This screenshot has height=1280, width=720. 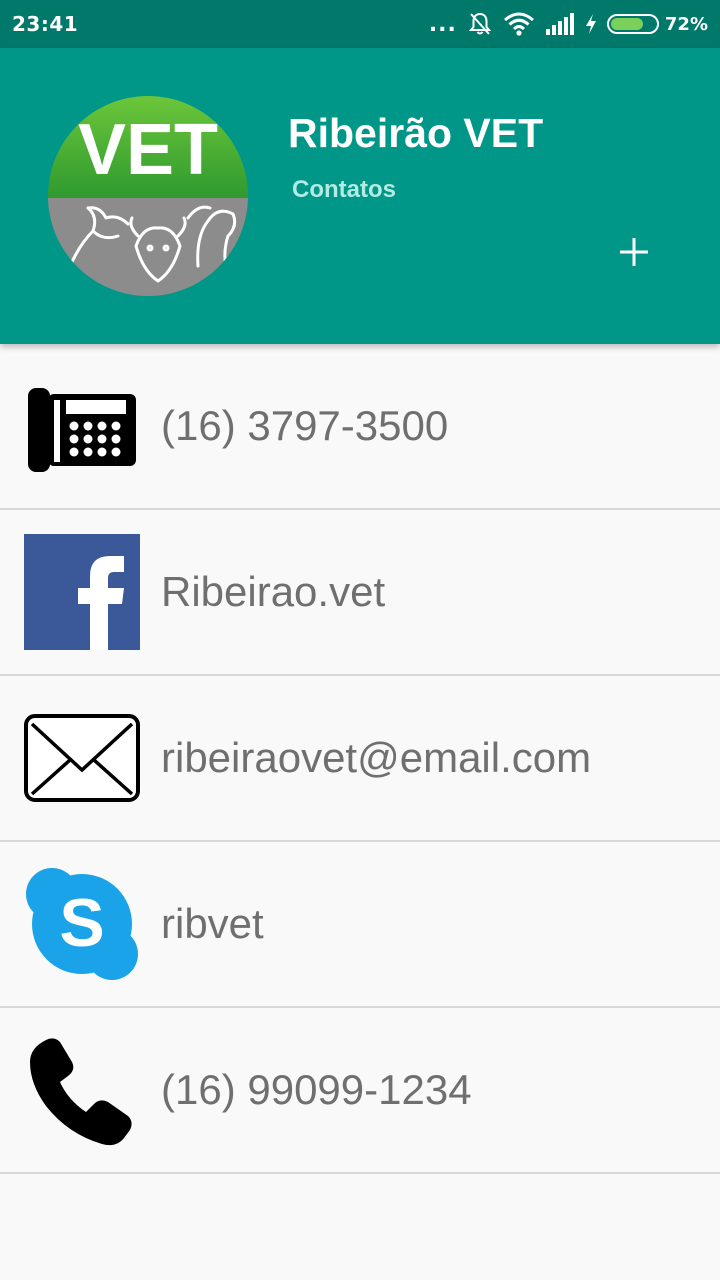 I want to click on contact-row-email: ribeiraovet@email.com, so click(x=360, y=759).